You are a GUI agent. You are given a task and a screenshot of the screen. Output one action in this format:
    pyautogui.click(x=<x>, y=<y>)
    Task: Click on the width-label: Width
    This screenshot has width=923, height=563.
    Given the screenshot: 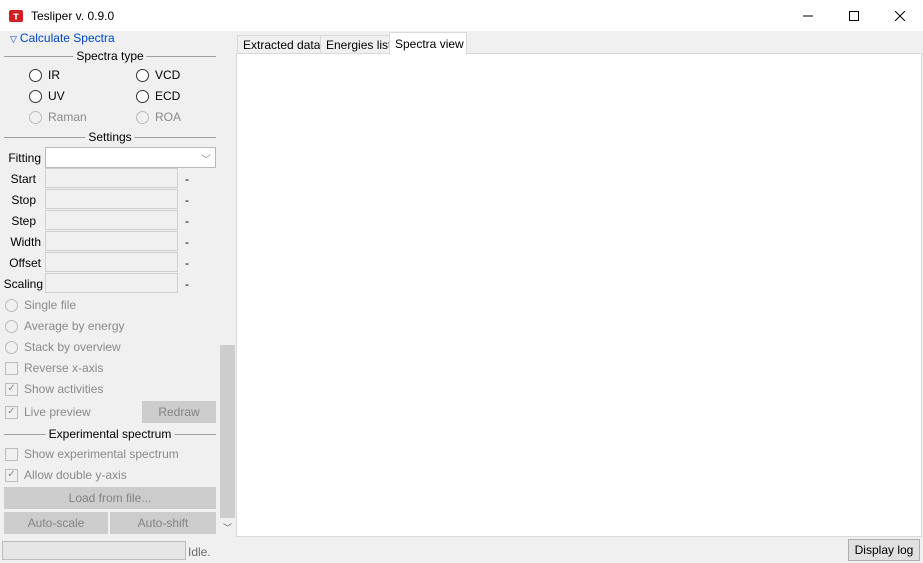 What is the action you would take?
    pyautogui.click(x=25, y=242)
    